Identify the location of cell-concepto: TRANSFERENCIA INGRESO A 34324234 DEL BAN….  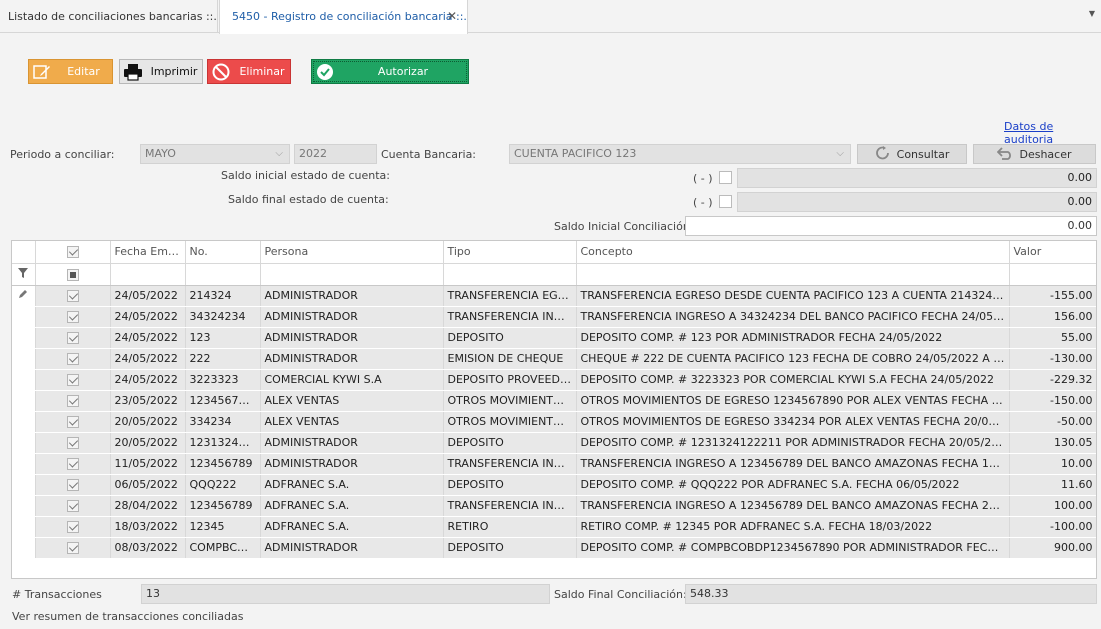
(793, 317).